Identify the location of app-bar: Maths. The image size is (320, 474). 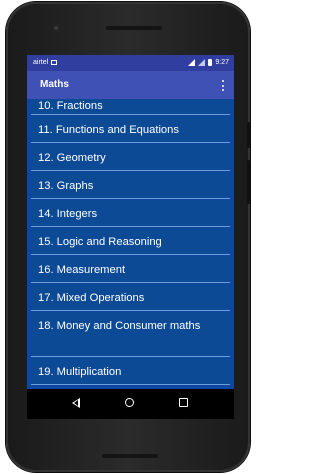
(130, 85).